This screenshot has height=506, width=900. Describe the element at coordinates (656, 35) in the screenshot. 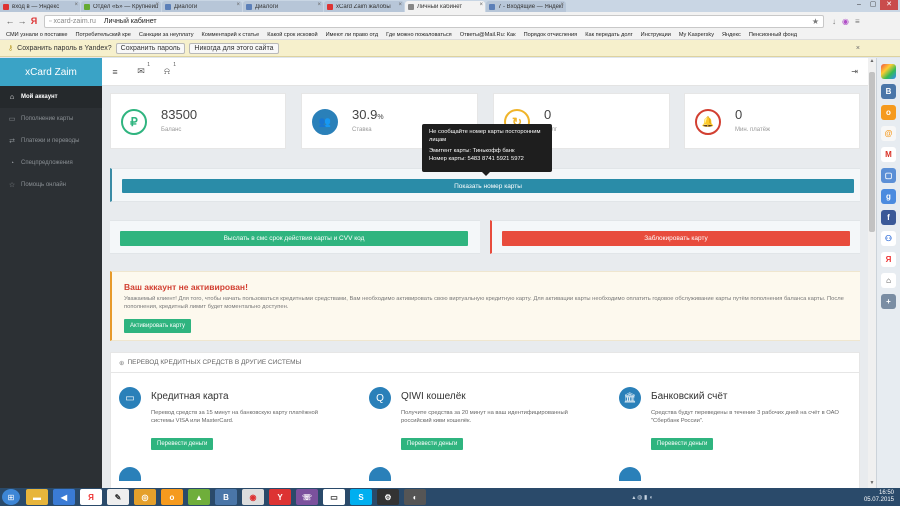

I see `bookmark-item: Инструкции` at that location.